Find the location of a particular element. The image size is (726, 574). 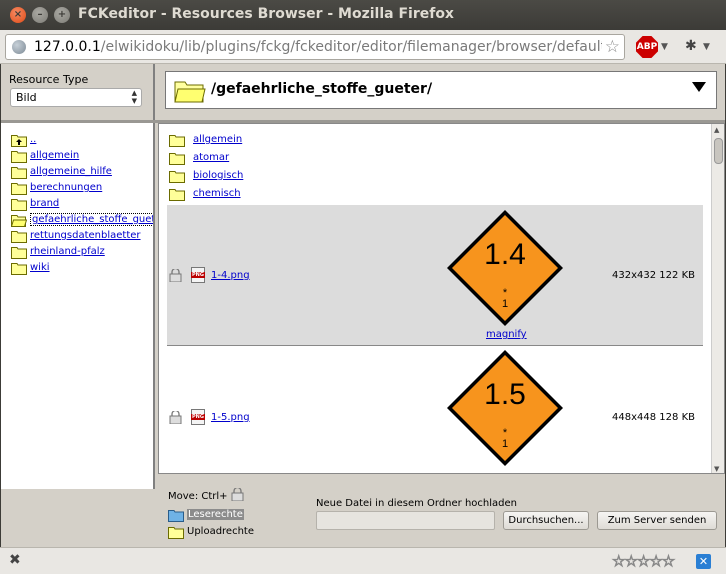

magnify-link: magnify is located at coordinates (506, 334).